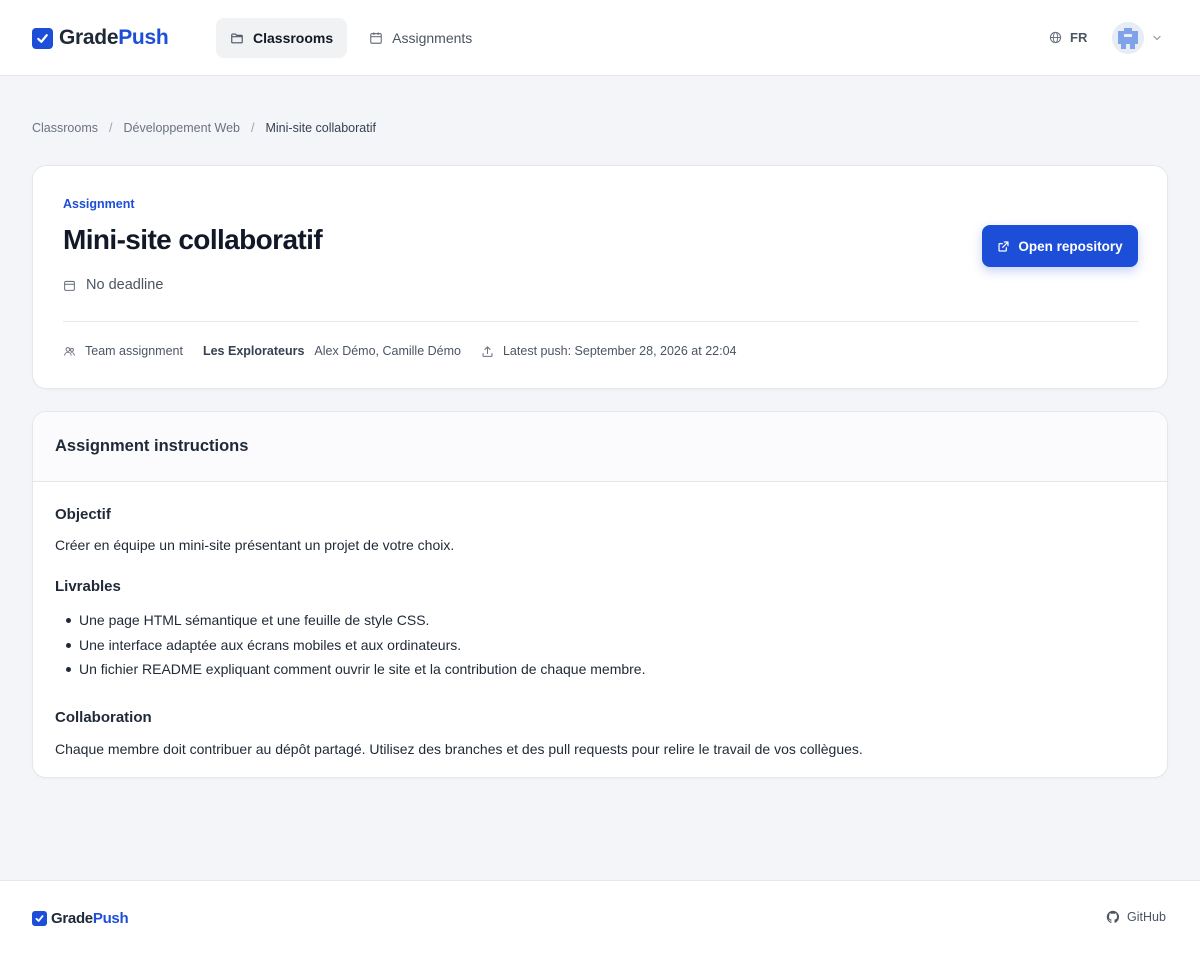 The width and height of the screenshot is (1200, 953). I want to click on language-label: FR, so click(1079, 37).